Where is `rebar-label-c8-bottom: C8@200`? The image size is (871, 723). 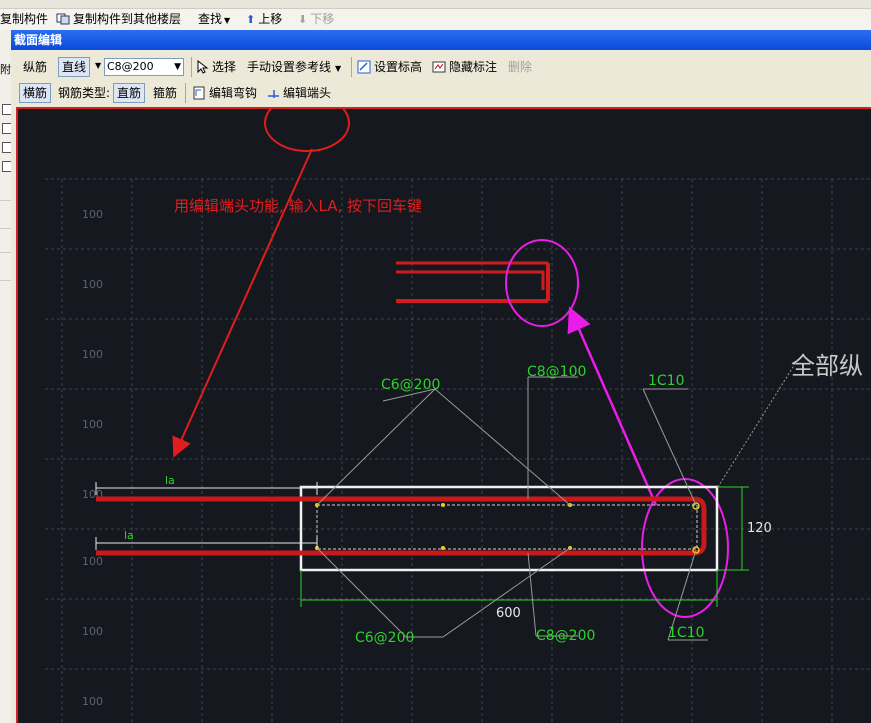 rebar-label-c8-bottom: C8@200 is located at coordinates (565, 636).